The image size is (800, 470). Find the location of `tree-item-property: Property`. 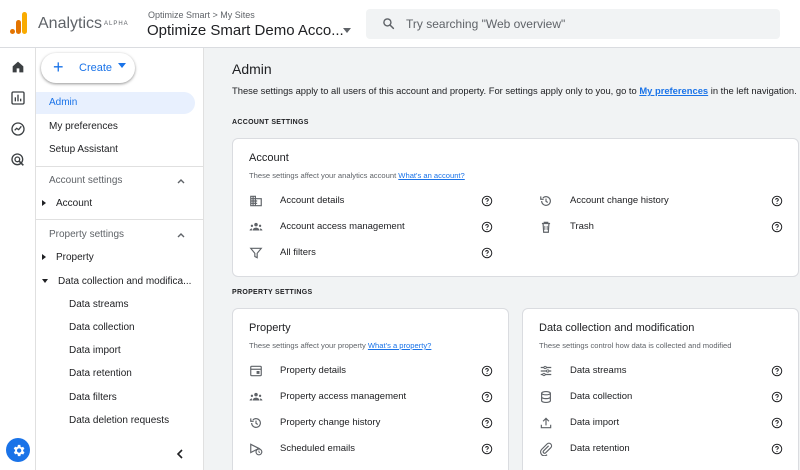

tree-item-property: Property is located at coordinates (68, 257).